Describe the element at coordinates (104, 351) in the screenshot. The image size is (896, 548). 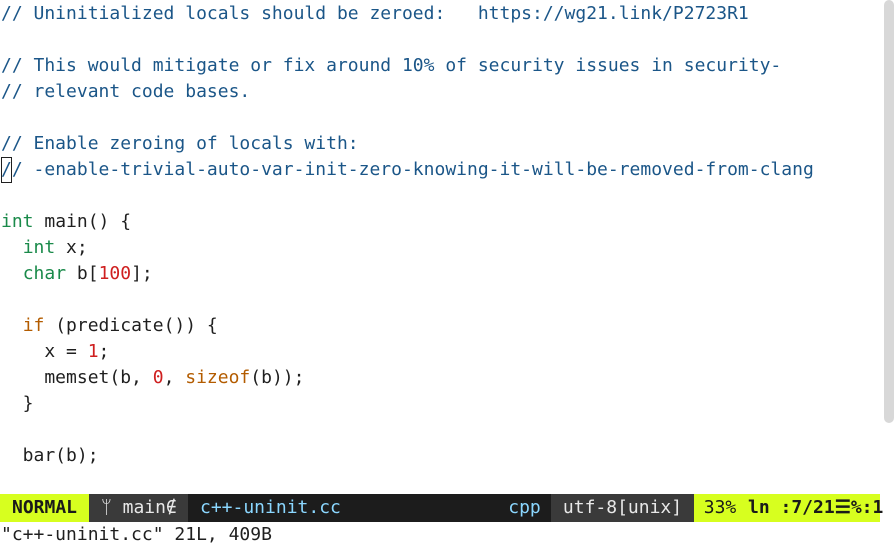
I see `code-token: ;` at that location.